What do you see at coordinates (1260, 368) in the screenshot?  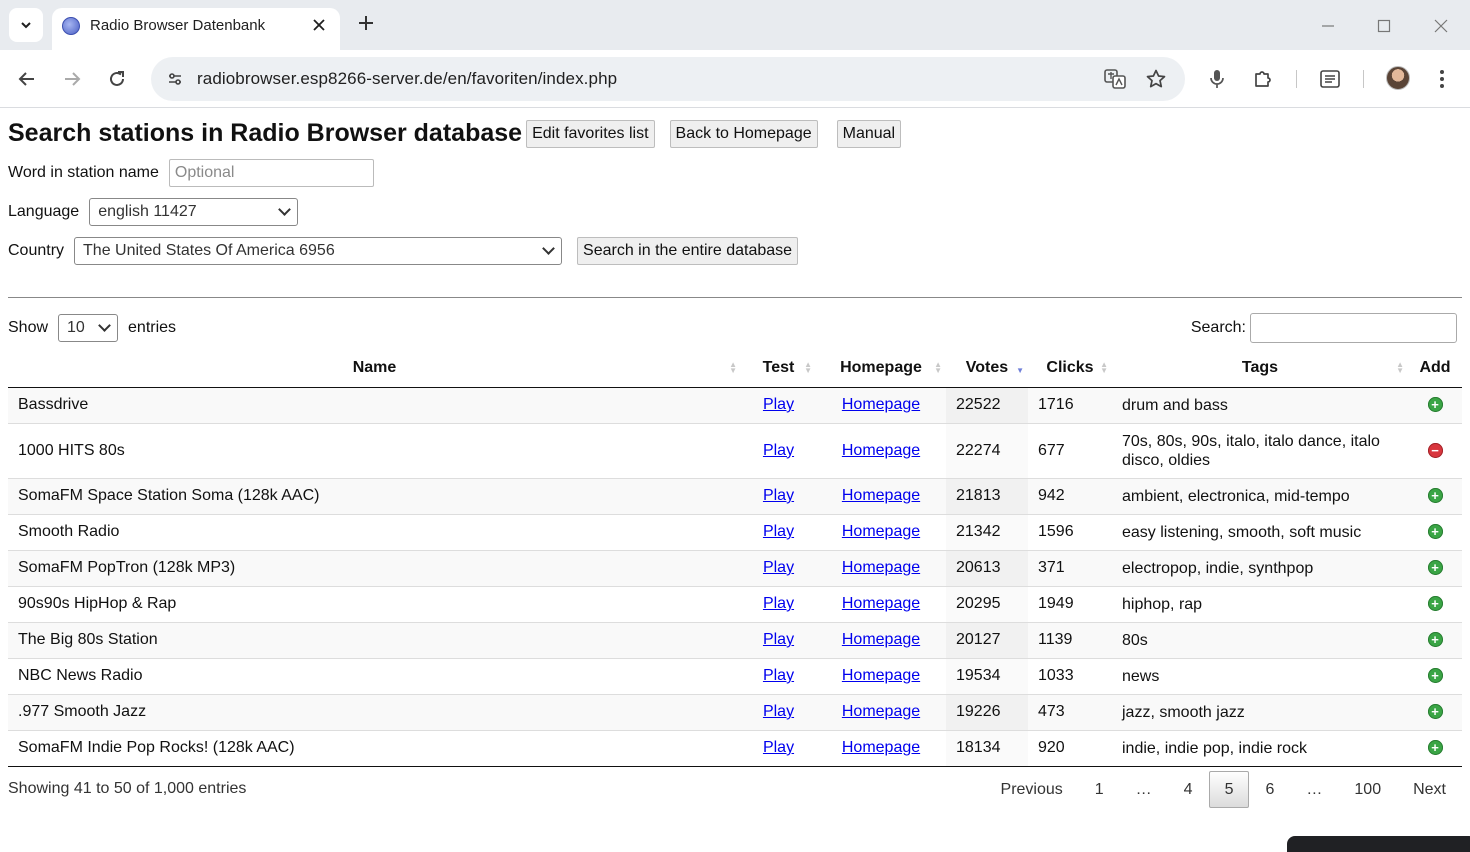 I see `column-header-tags: Tags ▲ ▼` at bounding box center [1260, 368].